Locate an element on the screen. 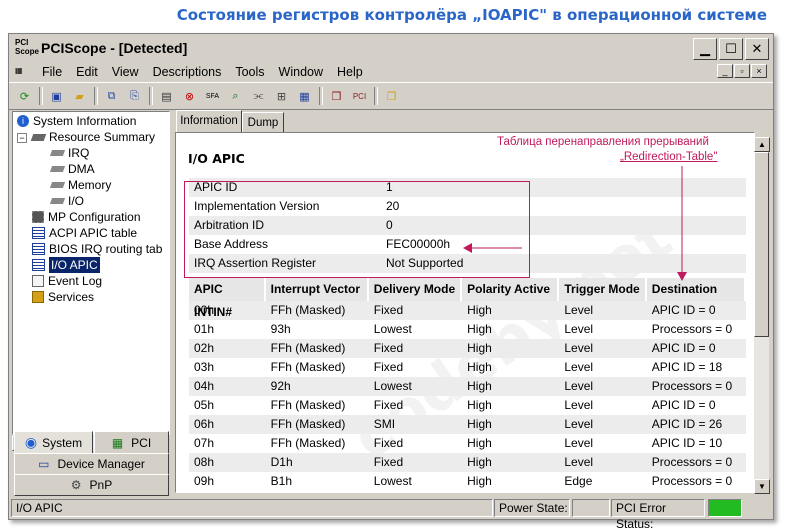  bus-icon: ⫘ is located at coordinates (258, 96).